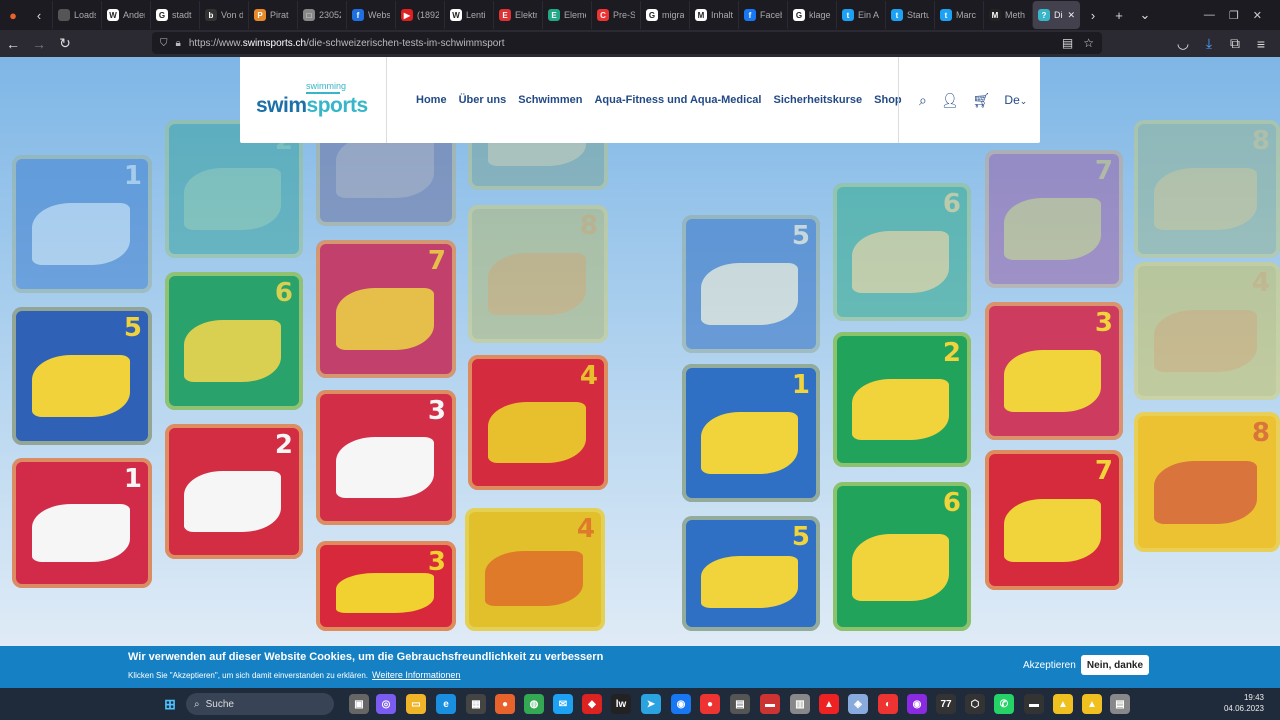 This screenshot has height=720, width=1280. I want to click on taskbar-app-icon: ▥, so click(800, 704).